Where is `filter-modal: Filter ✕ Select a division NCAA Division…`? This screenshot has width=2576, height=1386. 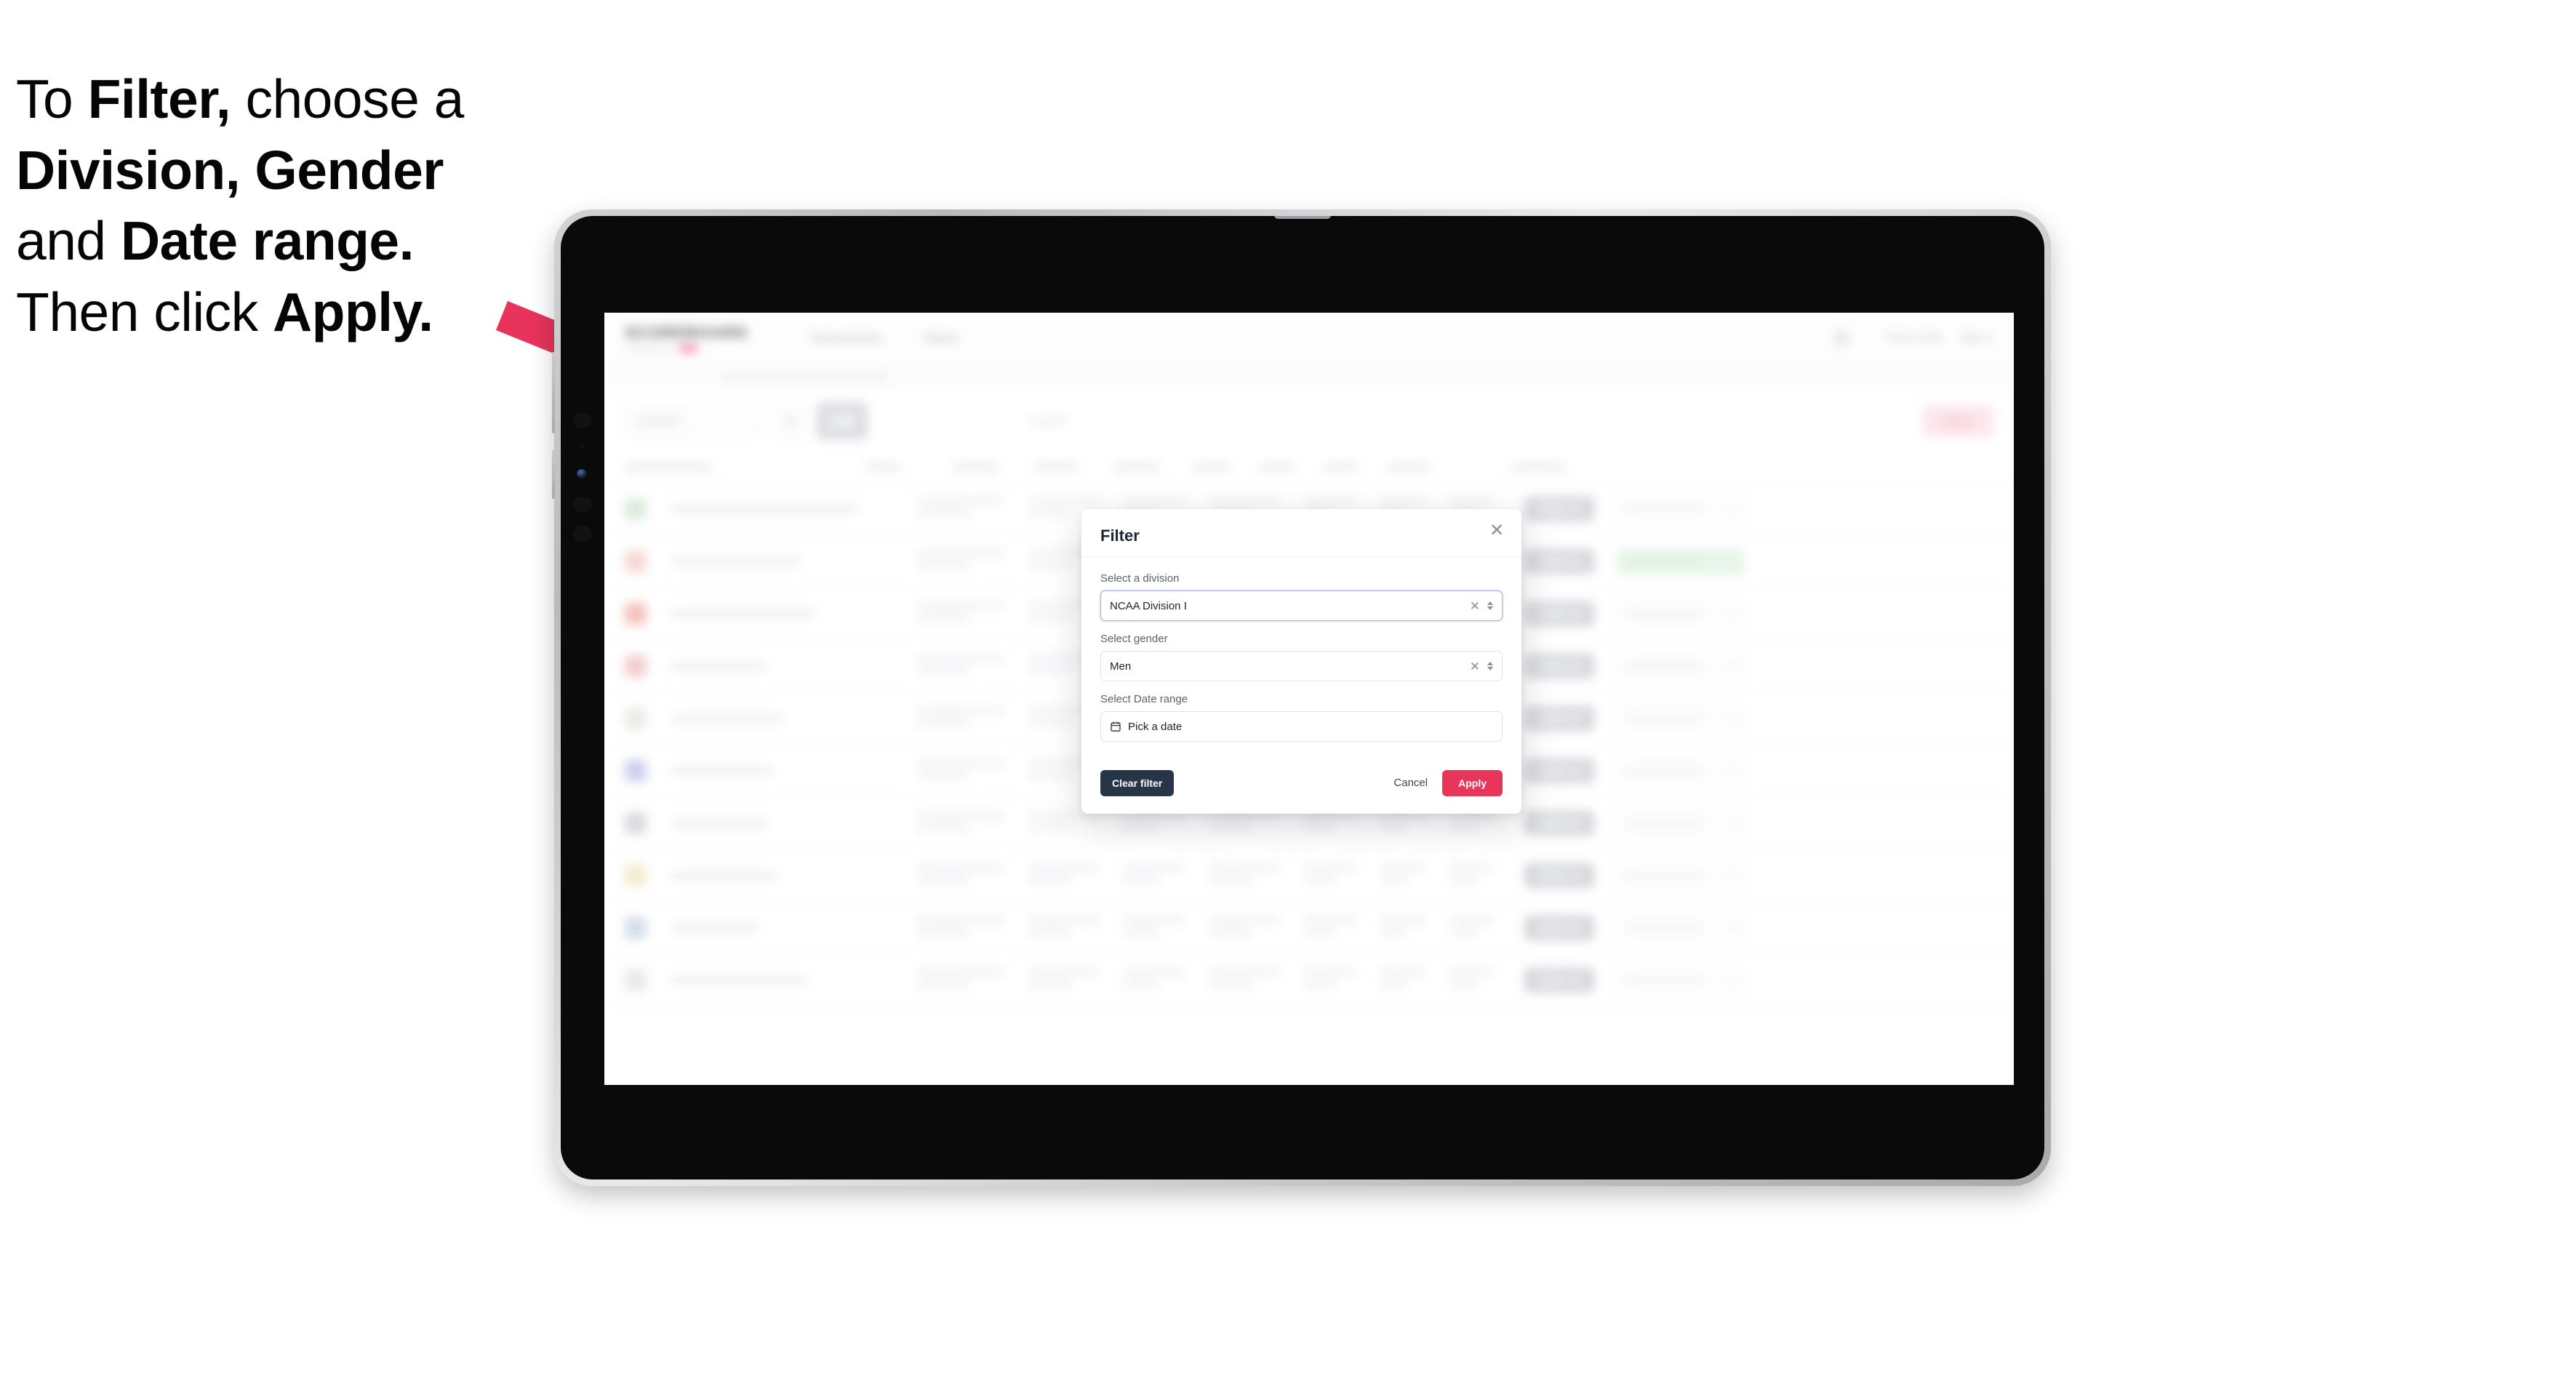
filter-modal: Filter ✕ Select a division NCAA Division… is located at coordinates (1301, 662).